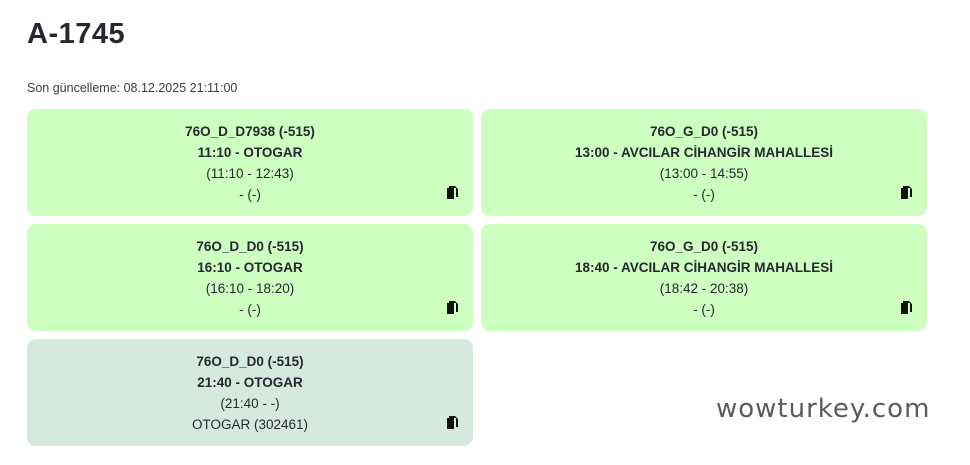 This screenshot has width=970, height=465. I want to click on trip-departure: 16:10 - OTOGAR, so click(250, 267).